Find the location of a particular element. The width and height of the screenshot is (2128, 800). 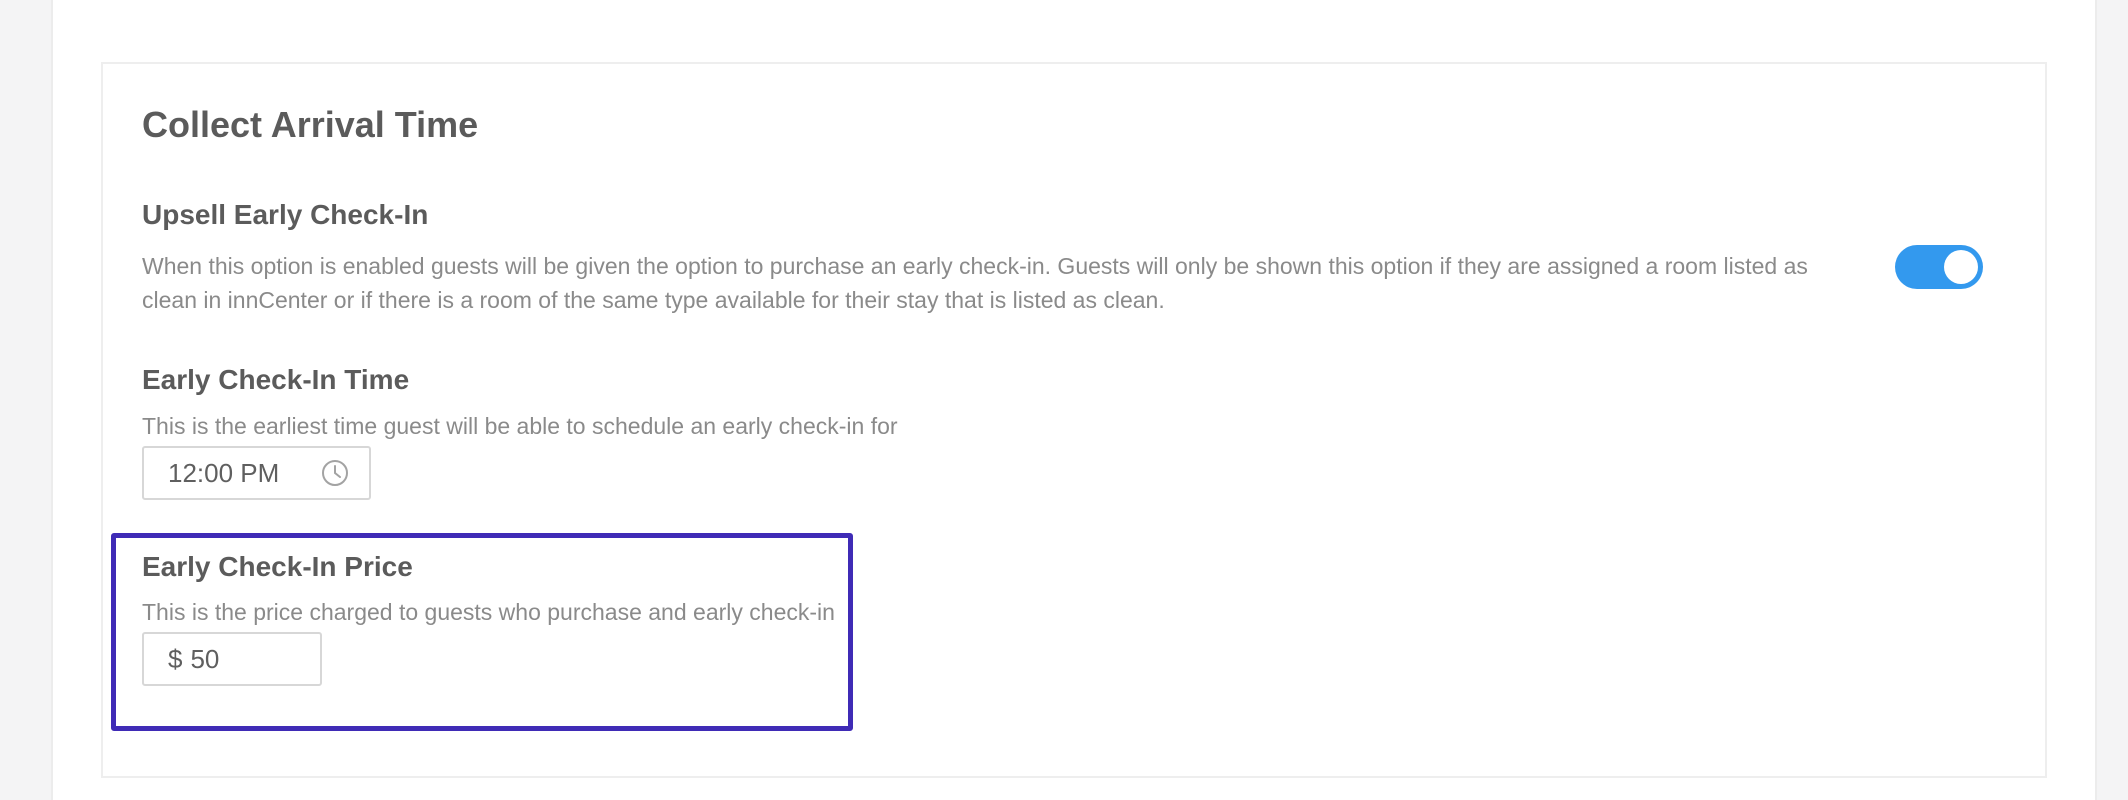

early-checkin-time-input: 12:00 PM is located at coordinates (256, 473).